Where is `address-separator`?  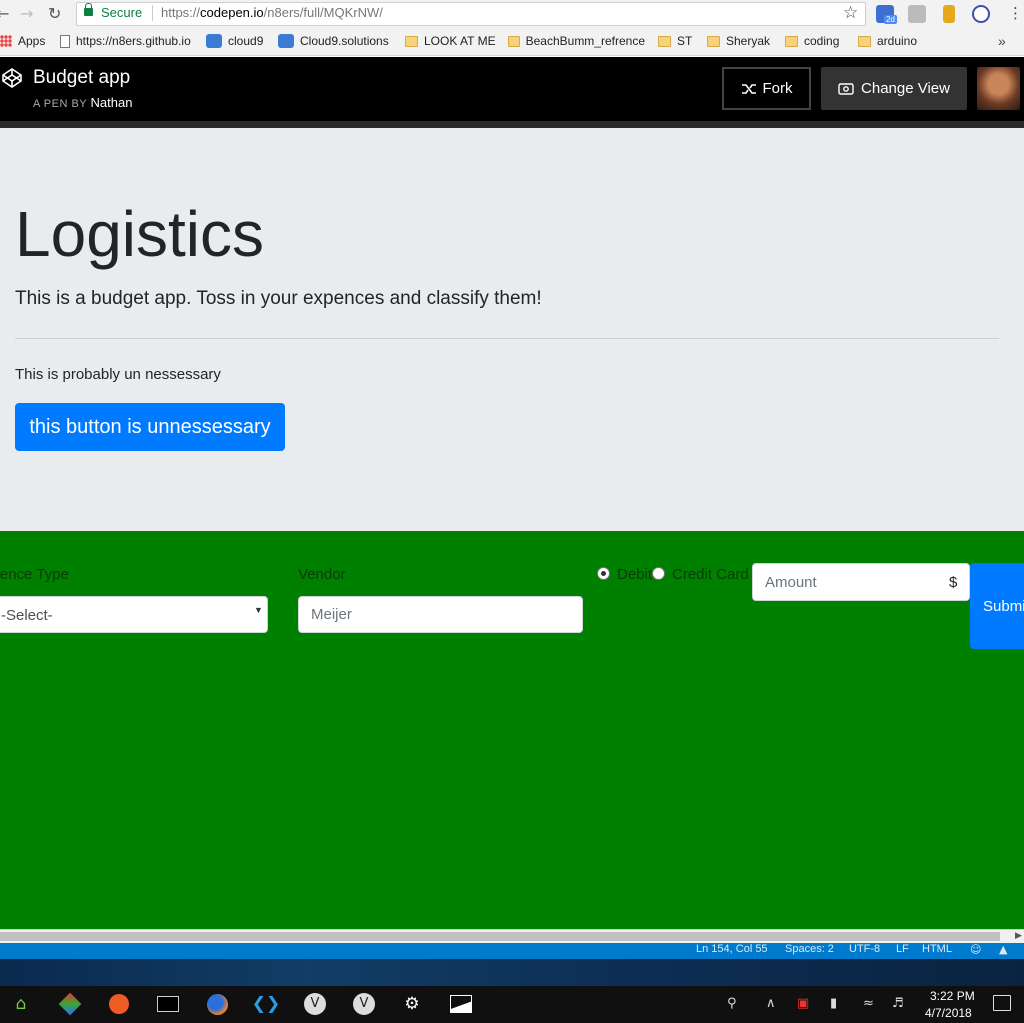
address-separator is located at coordinates (152, 13).